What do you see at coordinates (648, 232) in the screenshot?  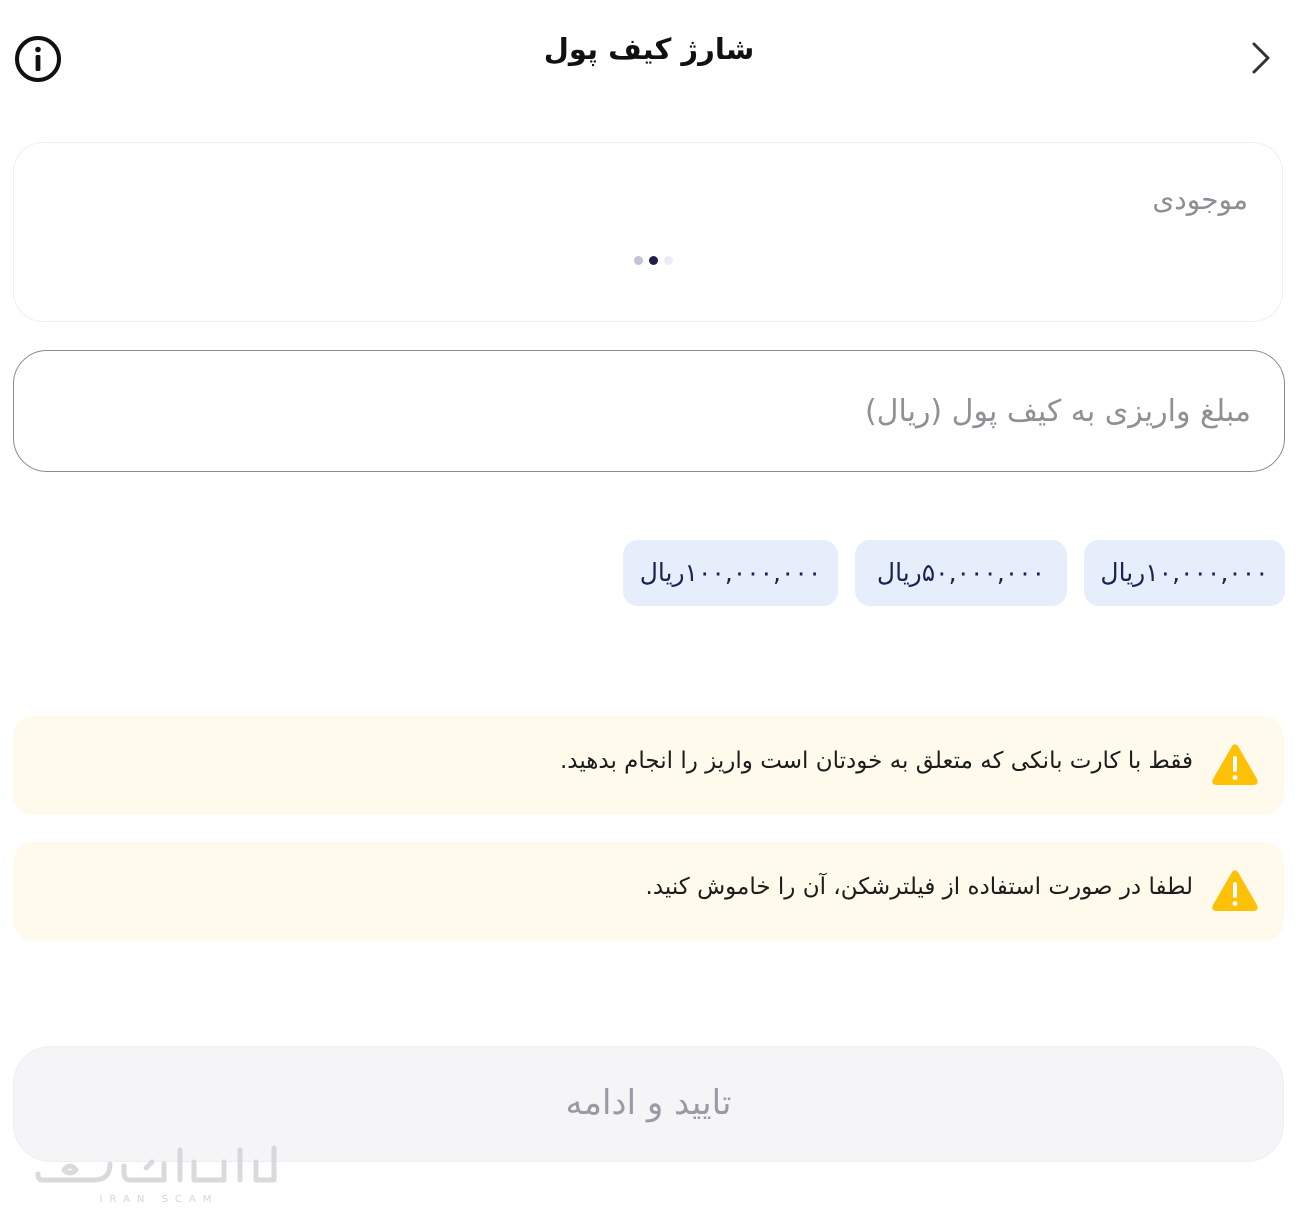 I see `balance-card: موجودی` at bounding box center [648, 232].